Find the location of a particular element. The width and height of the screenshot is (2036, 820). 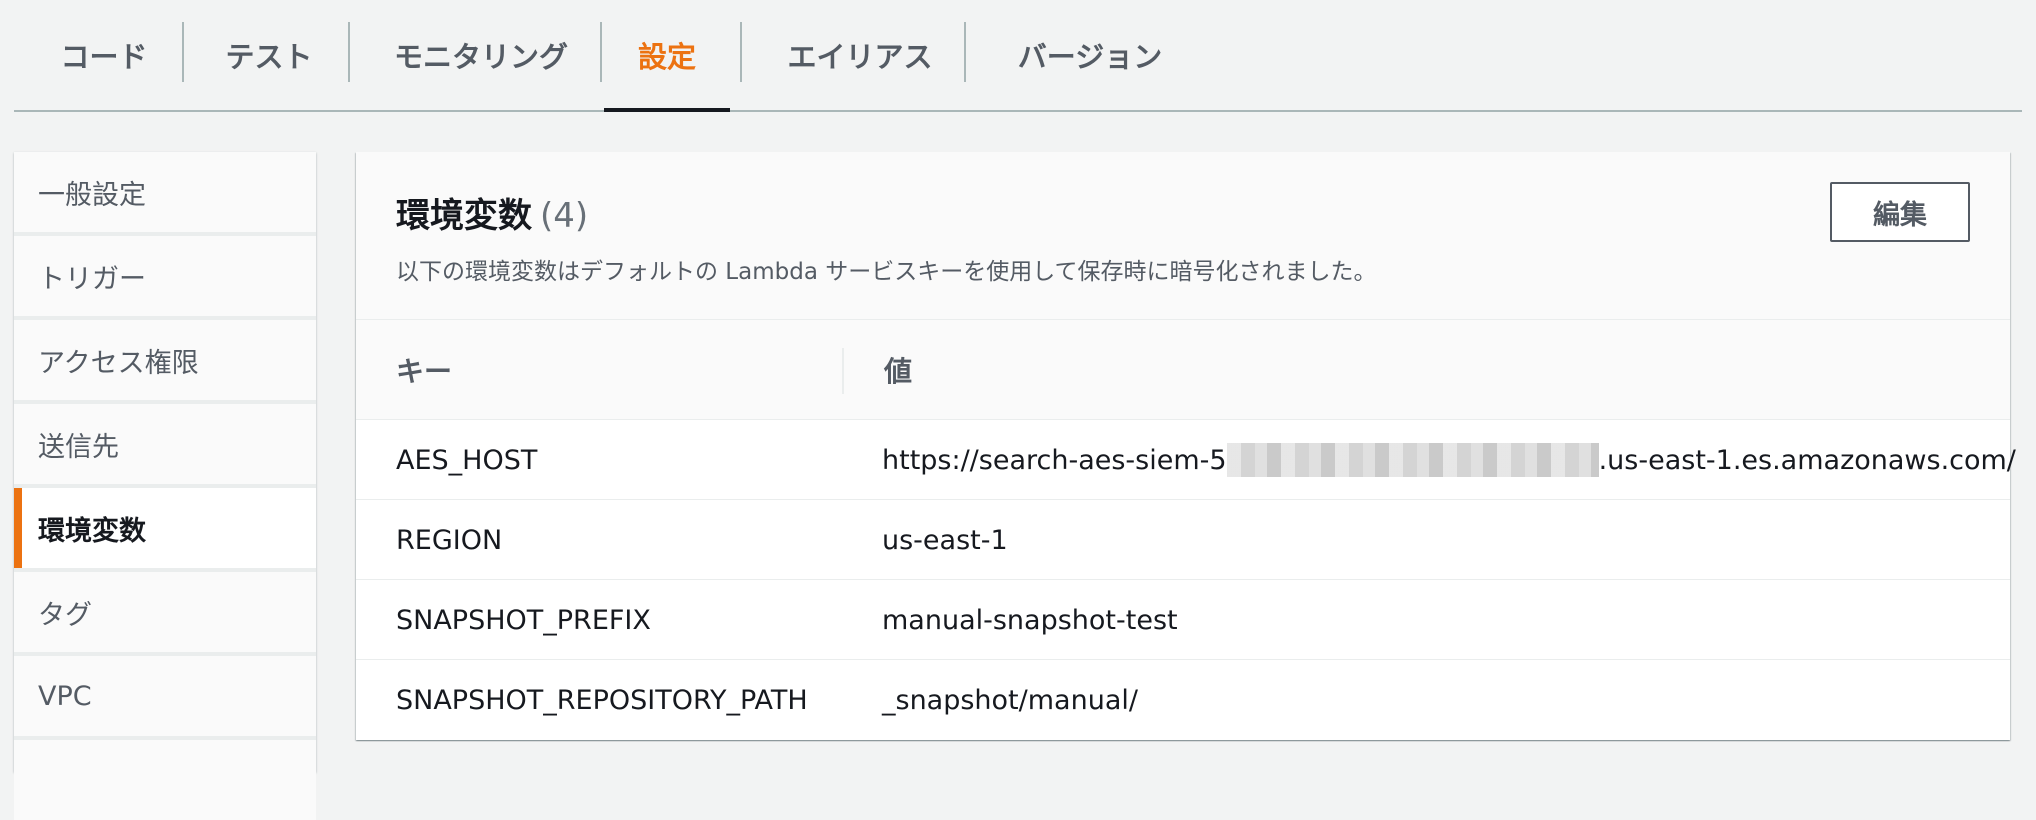

variable-count: (4) is located at coordinates (564, 216).